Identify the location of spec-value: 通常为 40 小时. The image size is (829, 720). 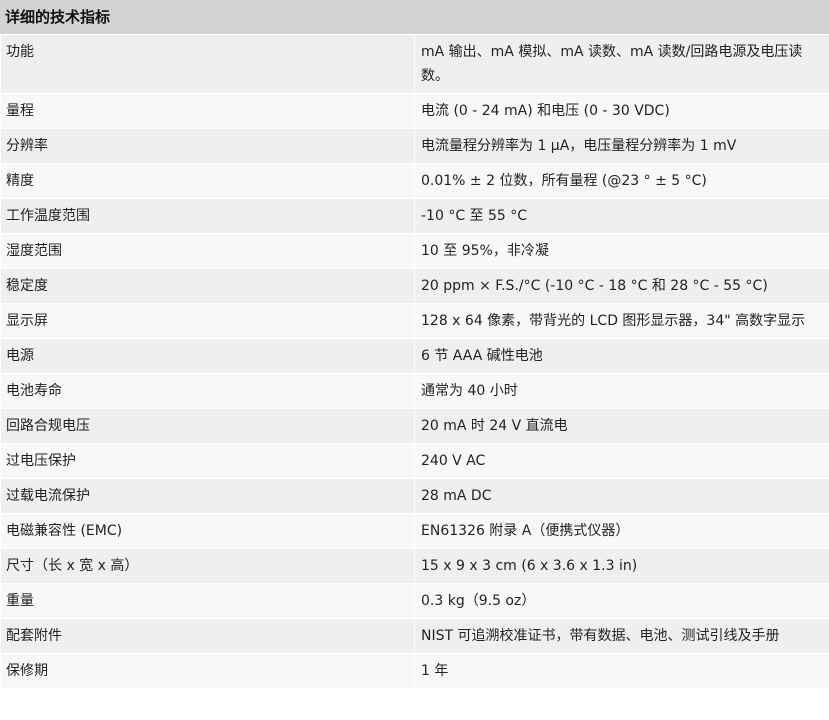
(621, 391).